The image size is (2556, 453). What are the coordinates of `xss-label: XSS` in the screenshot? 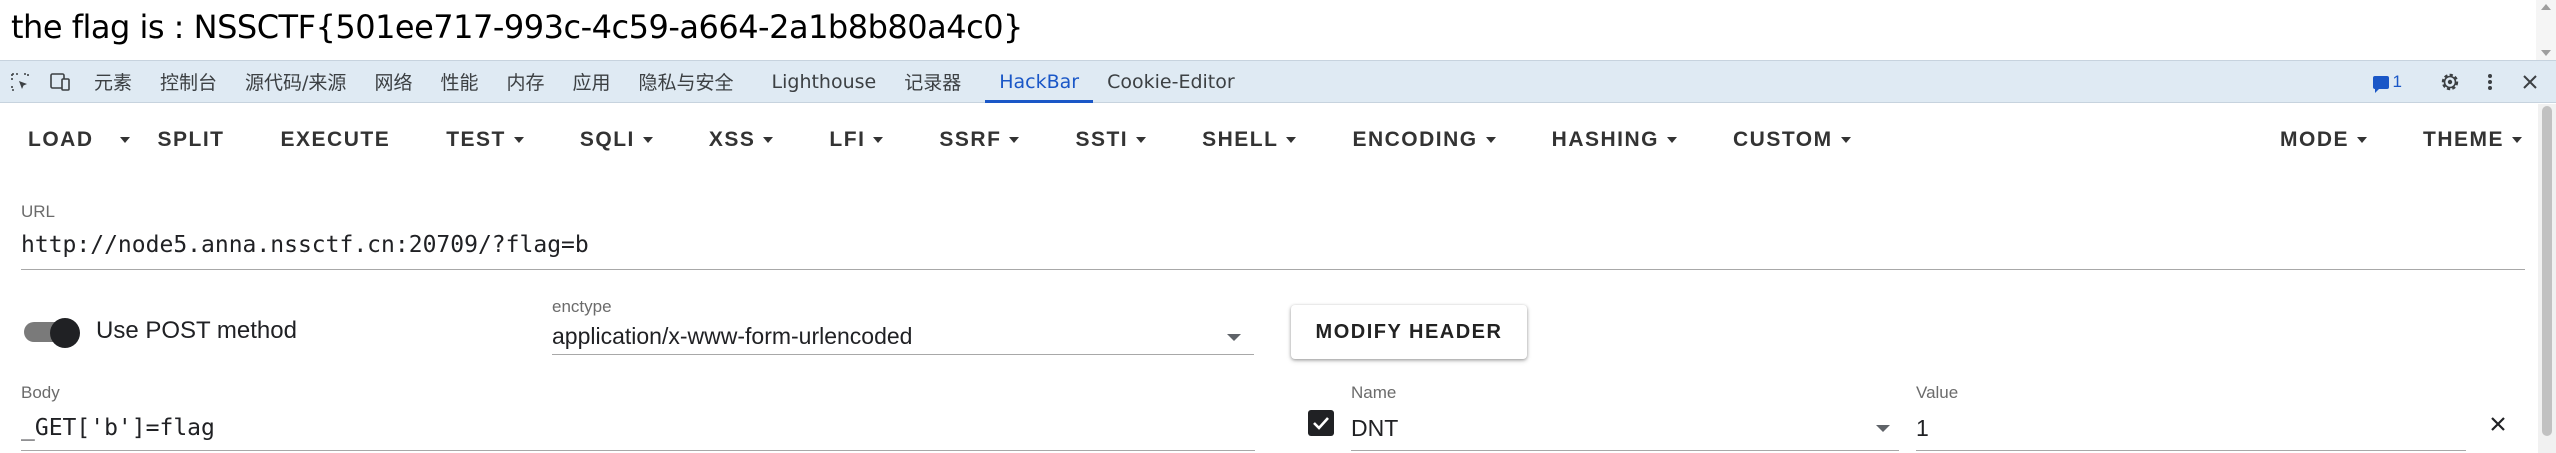 It's located at (732, 139).